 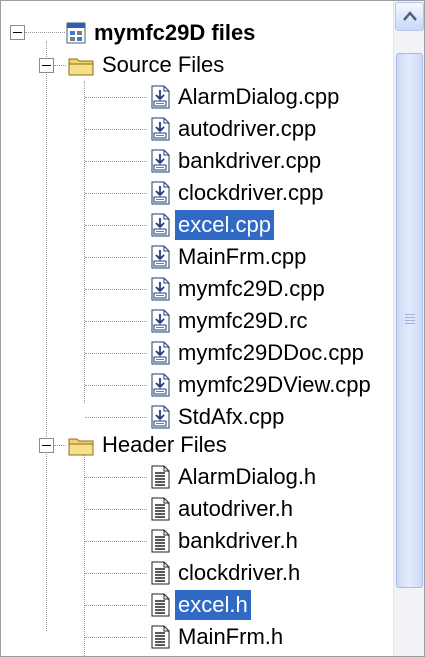 I want to click on selected-file-label: excel.h, so click(x=213, y=605).